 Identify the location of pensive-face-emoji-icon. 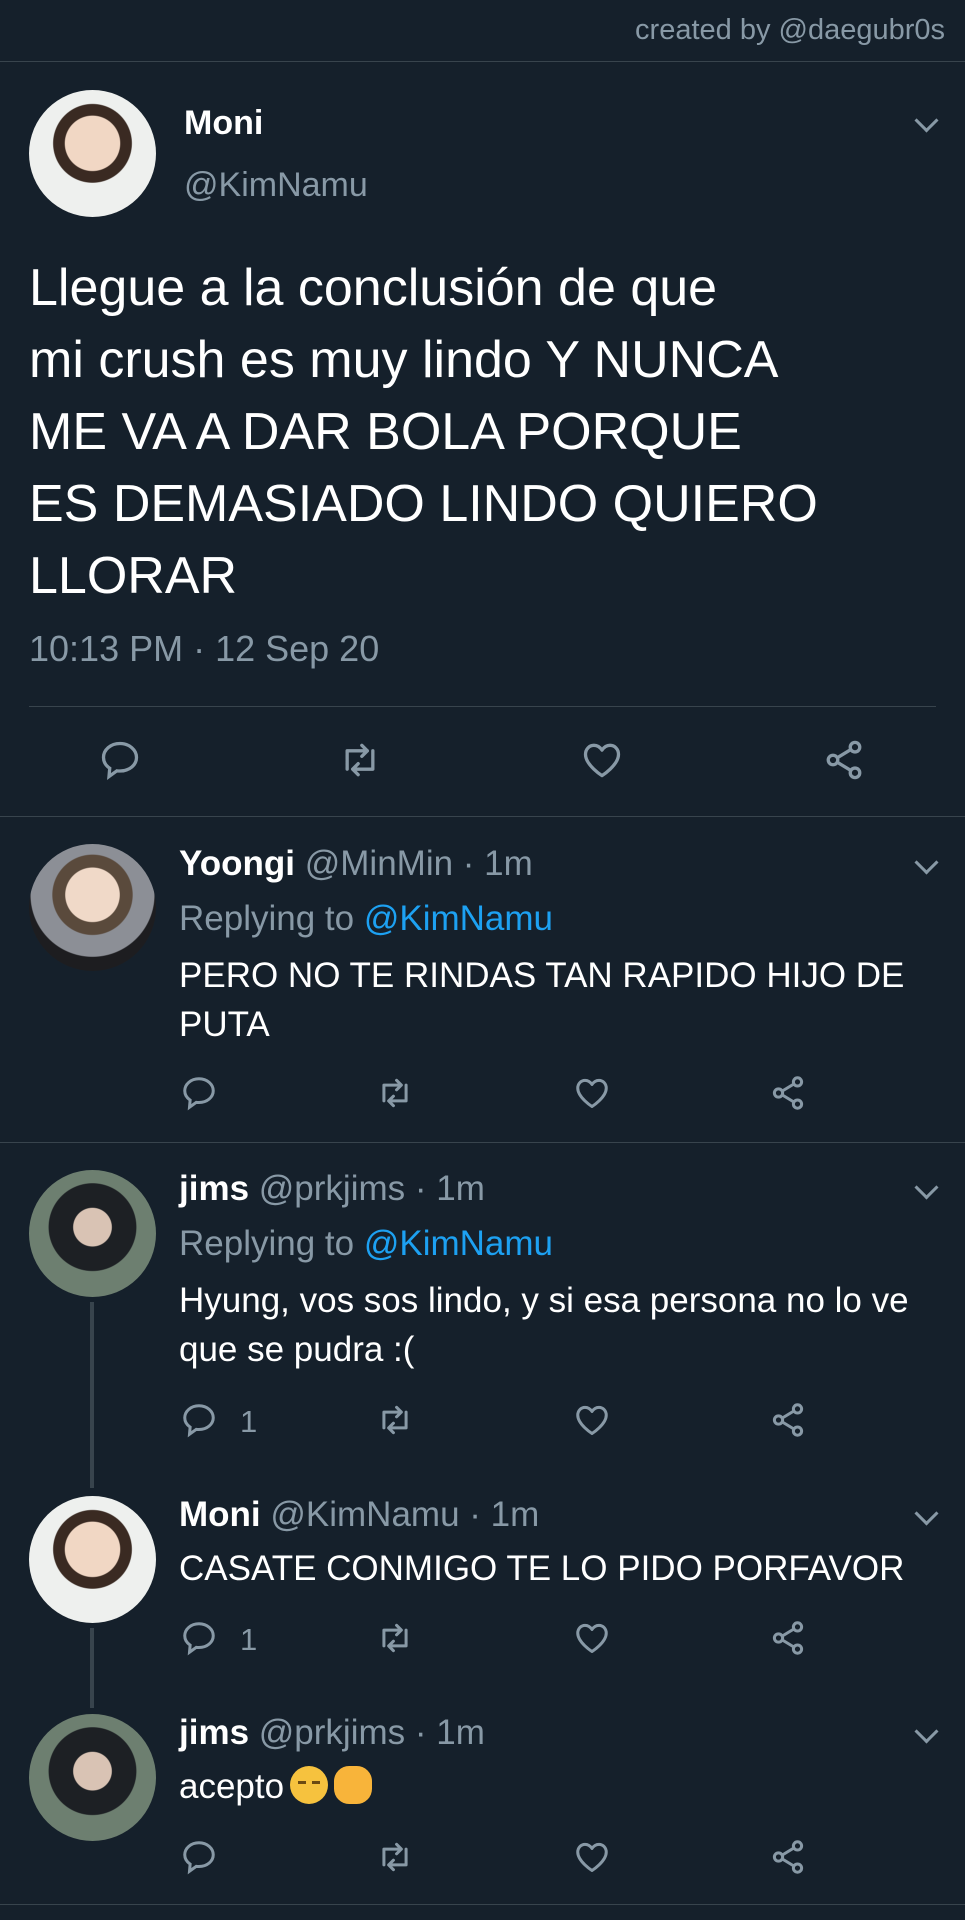
(309, 1785).